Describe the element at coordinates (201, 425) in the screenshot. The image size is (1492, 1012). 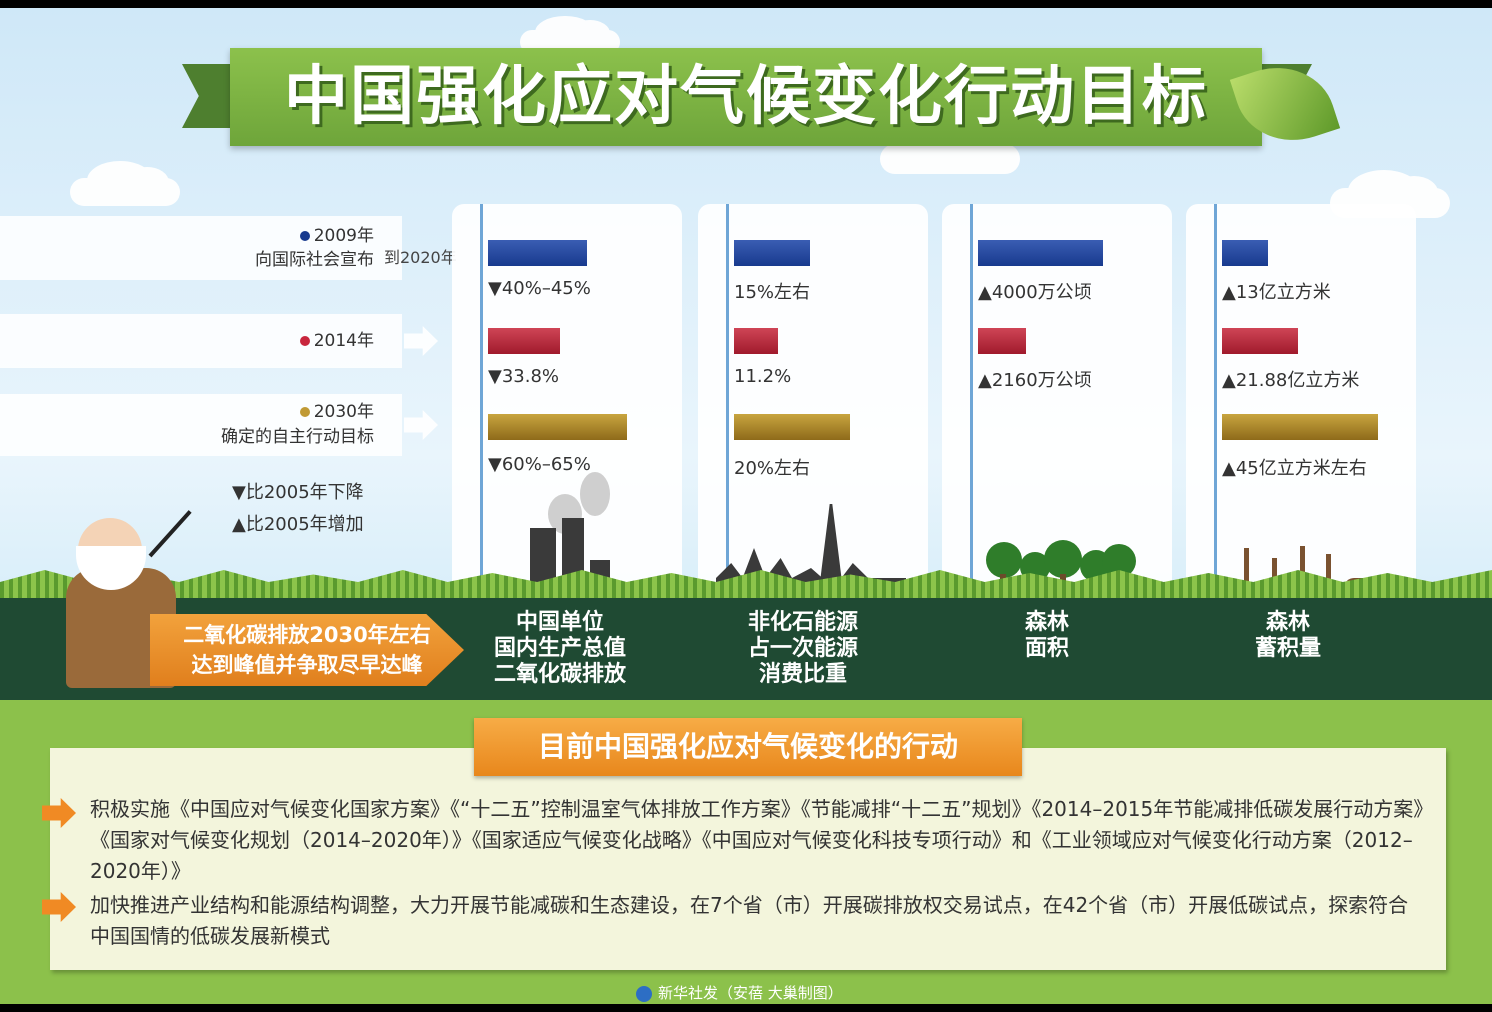
I see `label-2030: 2030年 确定的自主行动目标` at that location.